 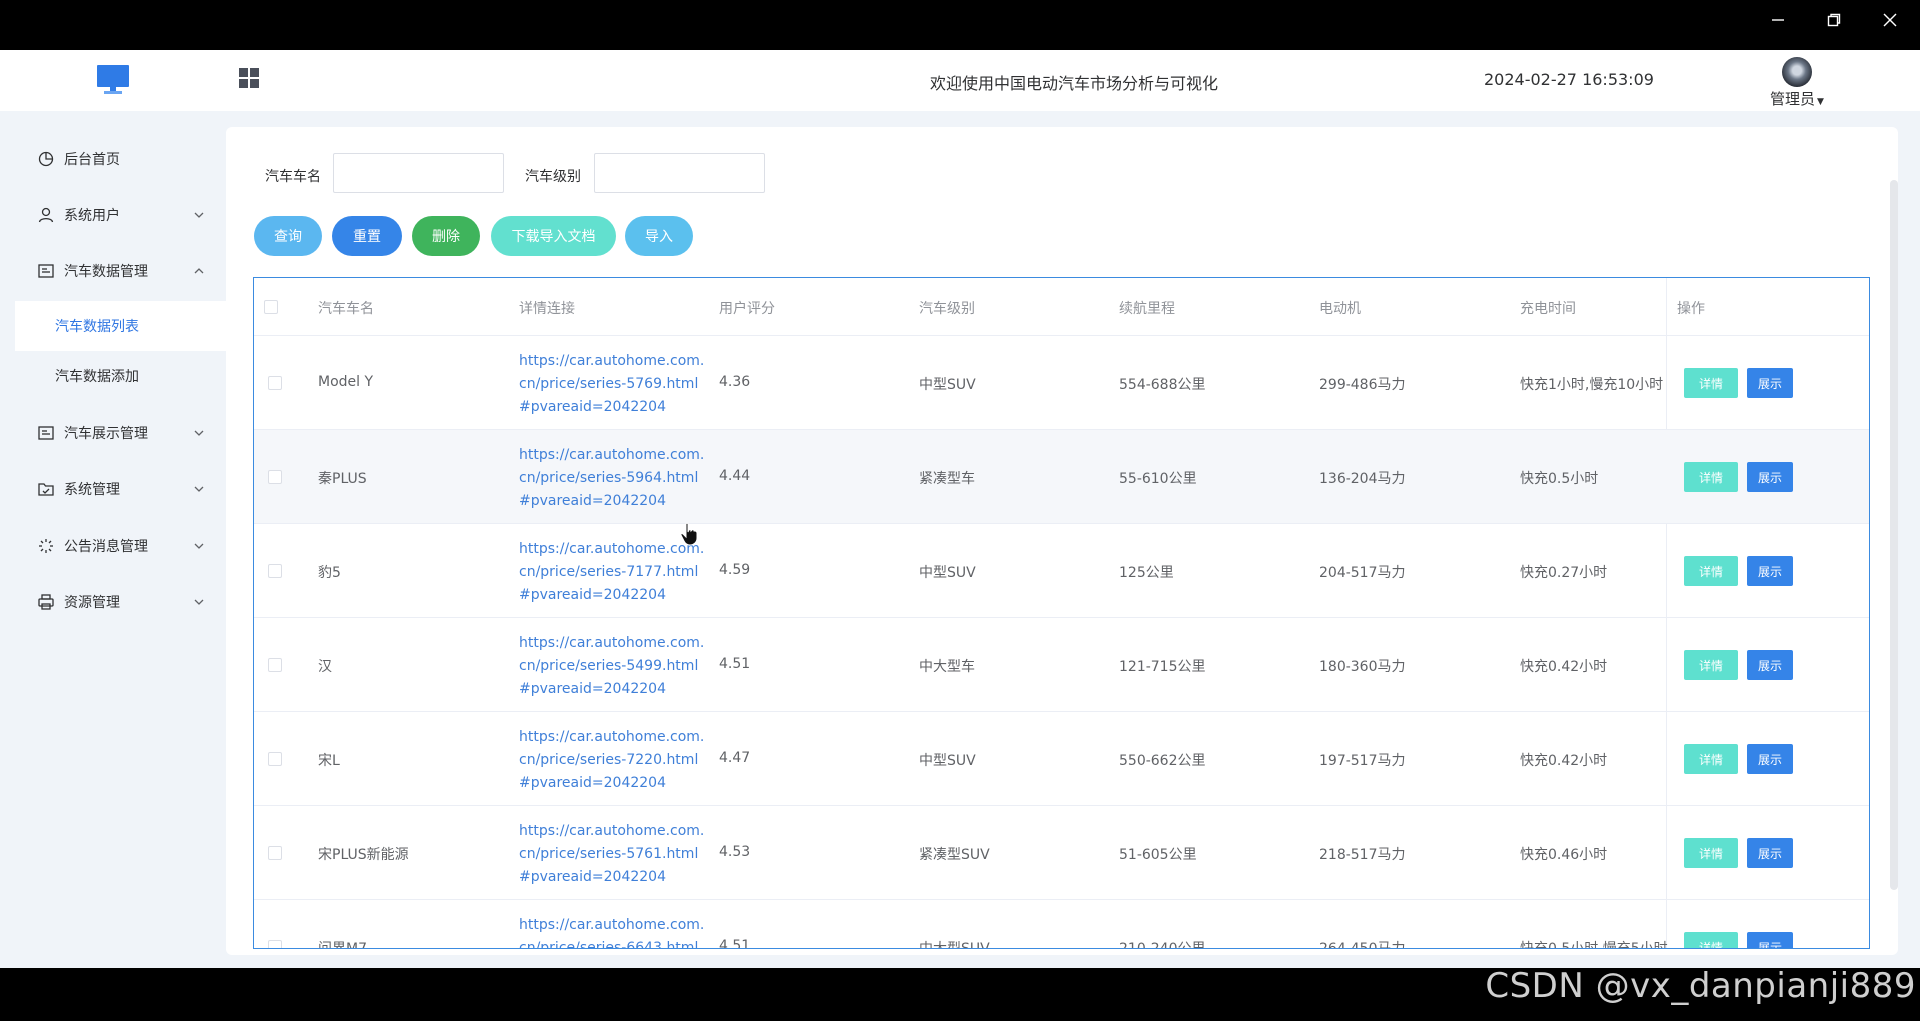 I want to click on sidebar-item-car-display: 汽车展示管理, so click(x=120, y=433).